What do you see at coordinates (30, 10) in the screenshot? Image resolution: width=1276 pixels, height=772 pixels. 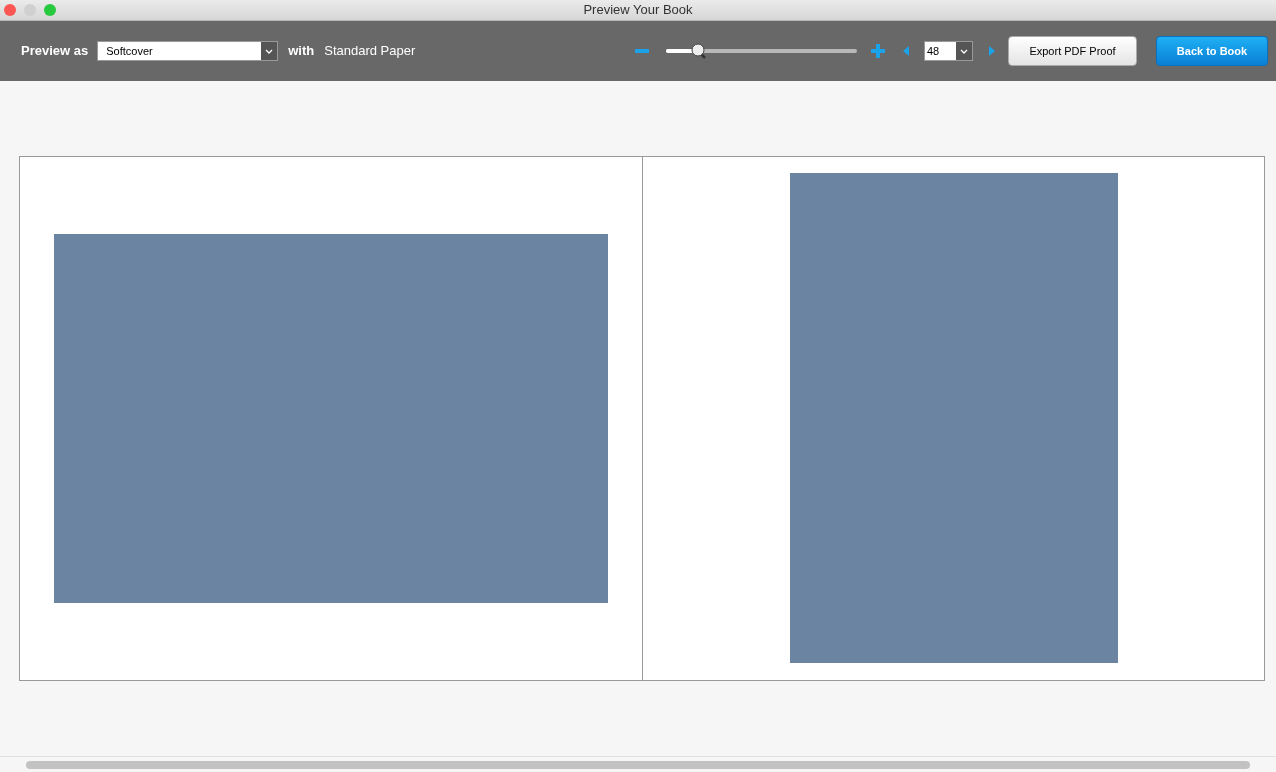 I see `minimize-button` at bounding box center [30, 10].